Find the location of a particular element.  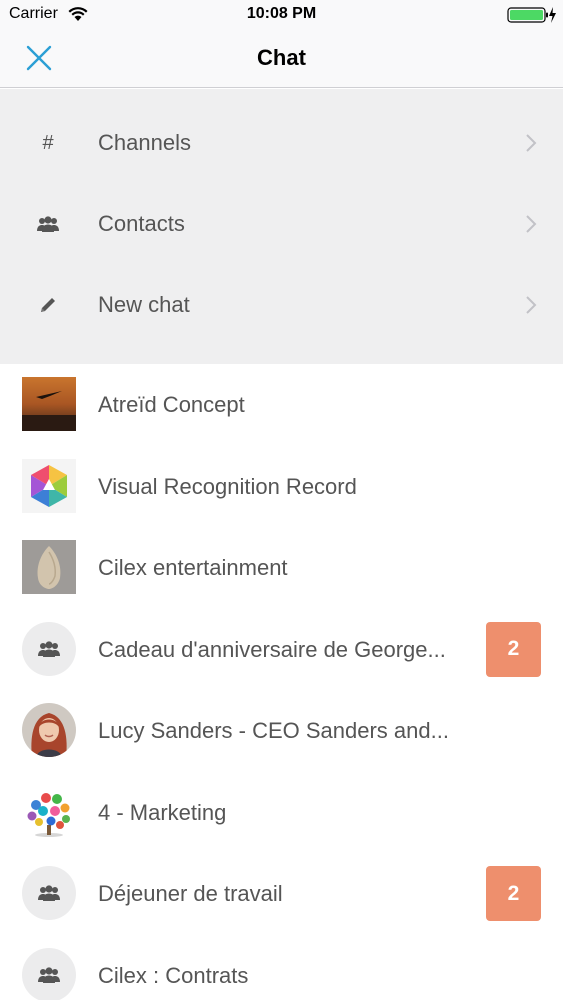

navigation-bar: Chat is located at coordinates (281, 59).